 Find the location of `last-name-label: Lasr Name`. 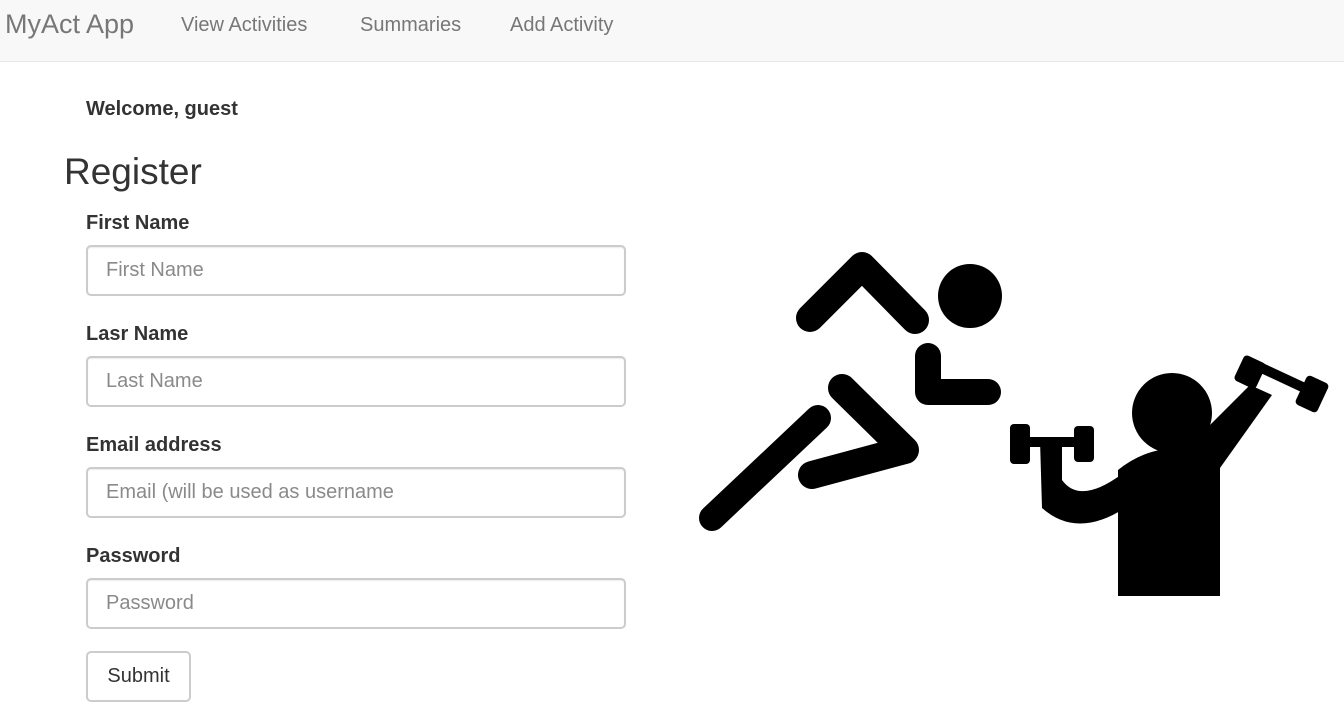

last-name-label: Lasr Name is located at coordinates (137, 334).